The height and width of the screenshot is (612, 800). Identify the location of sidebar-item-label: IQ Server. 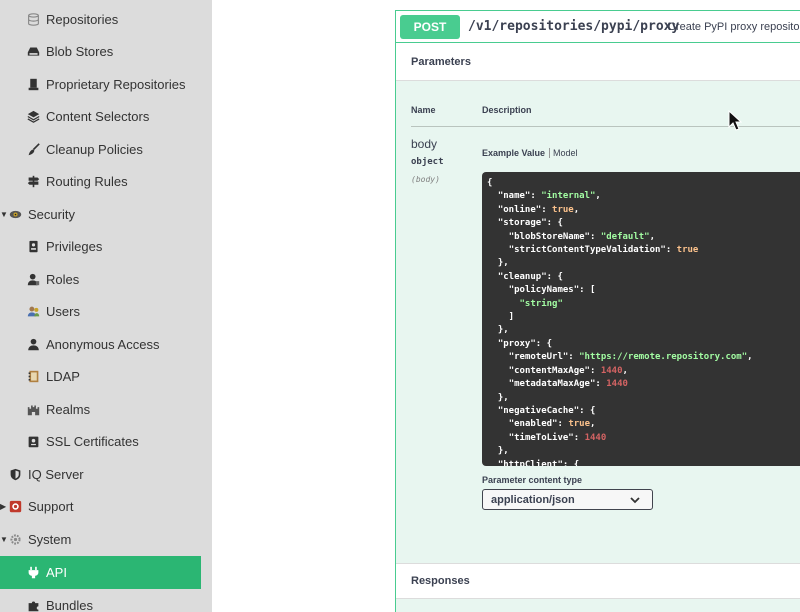
(56, 474).